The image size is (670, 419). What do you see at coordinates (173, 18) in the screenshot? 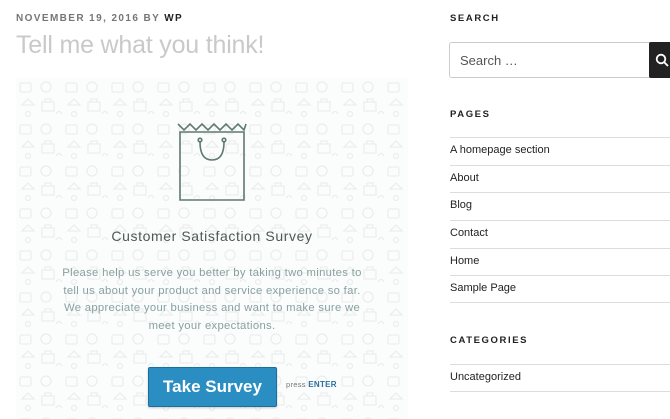
I see `post-author: wp` at bounding box center [173, 18].